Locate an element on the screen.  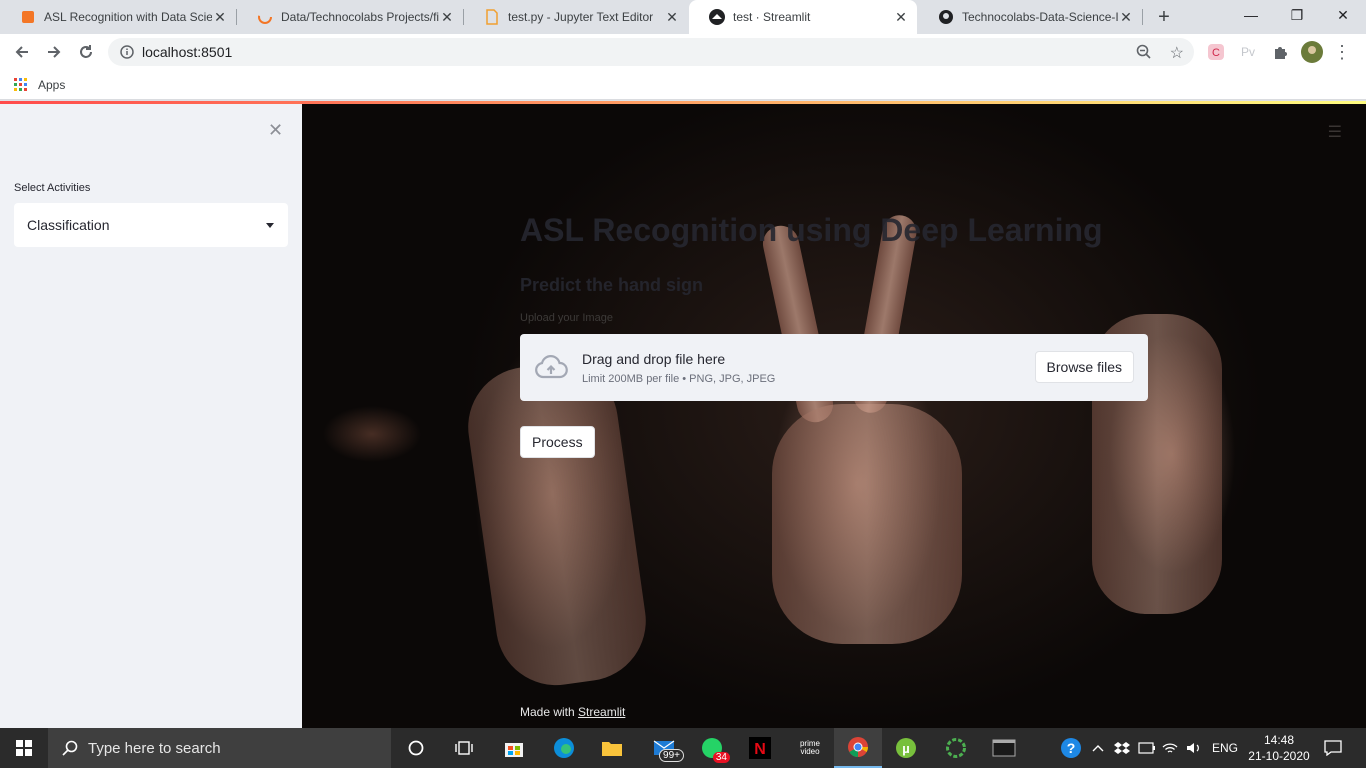
activities-select: Classification is located at coordinates (151, 225).